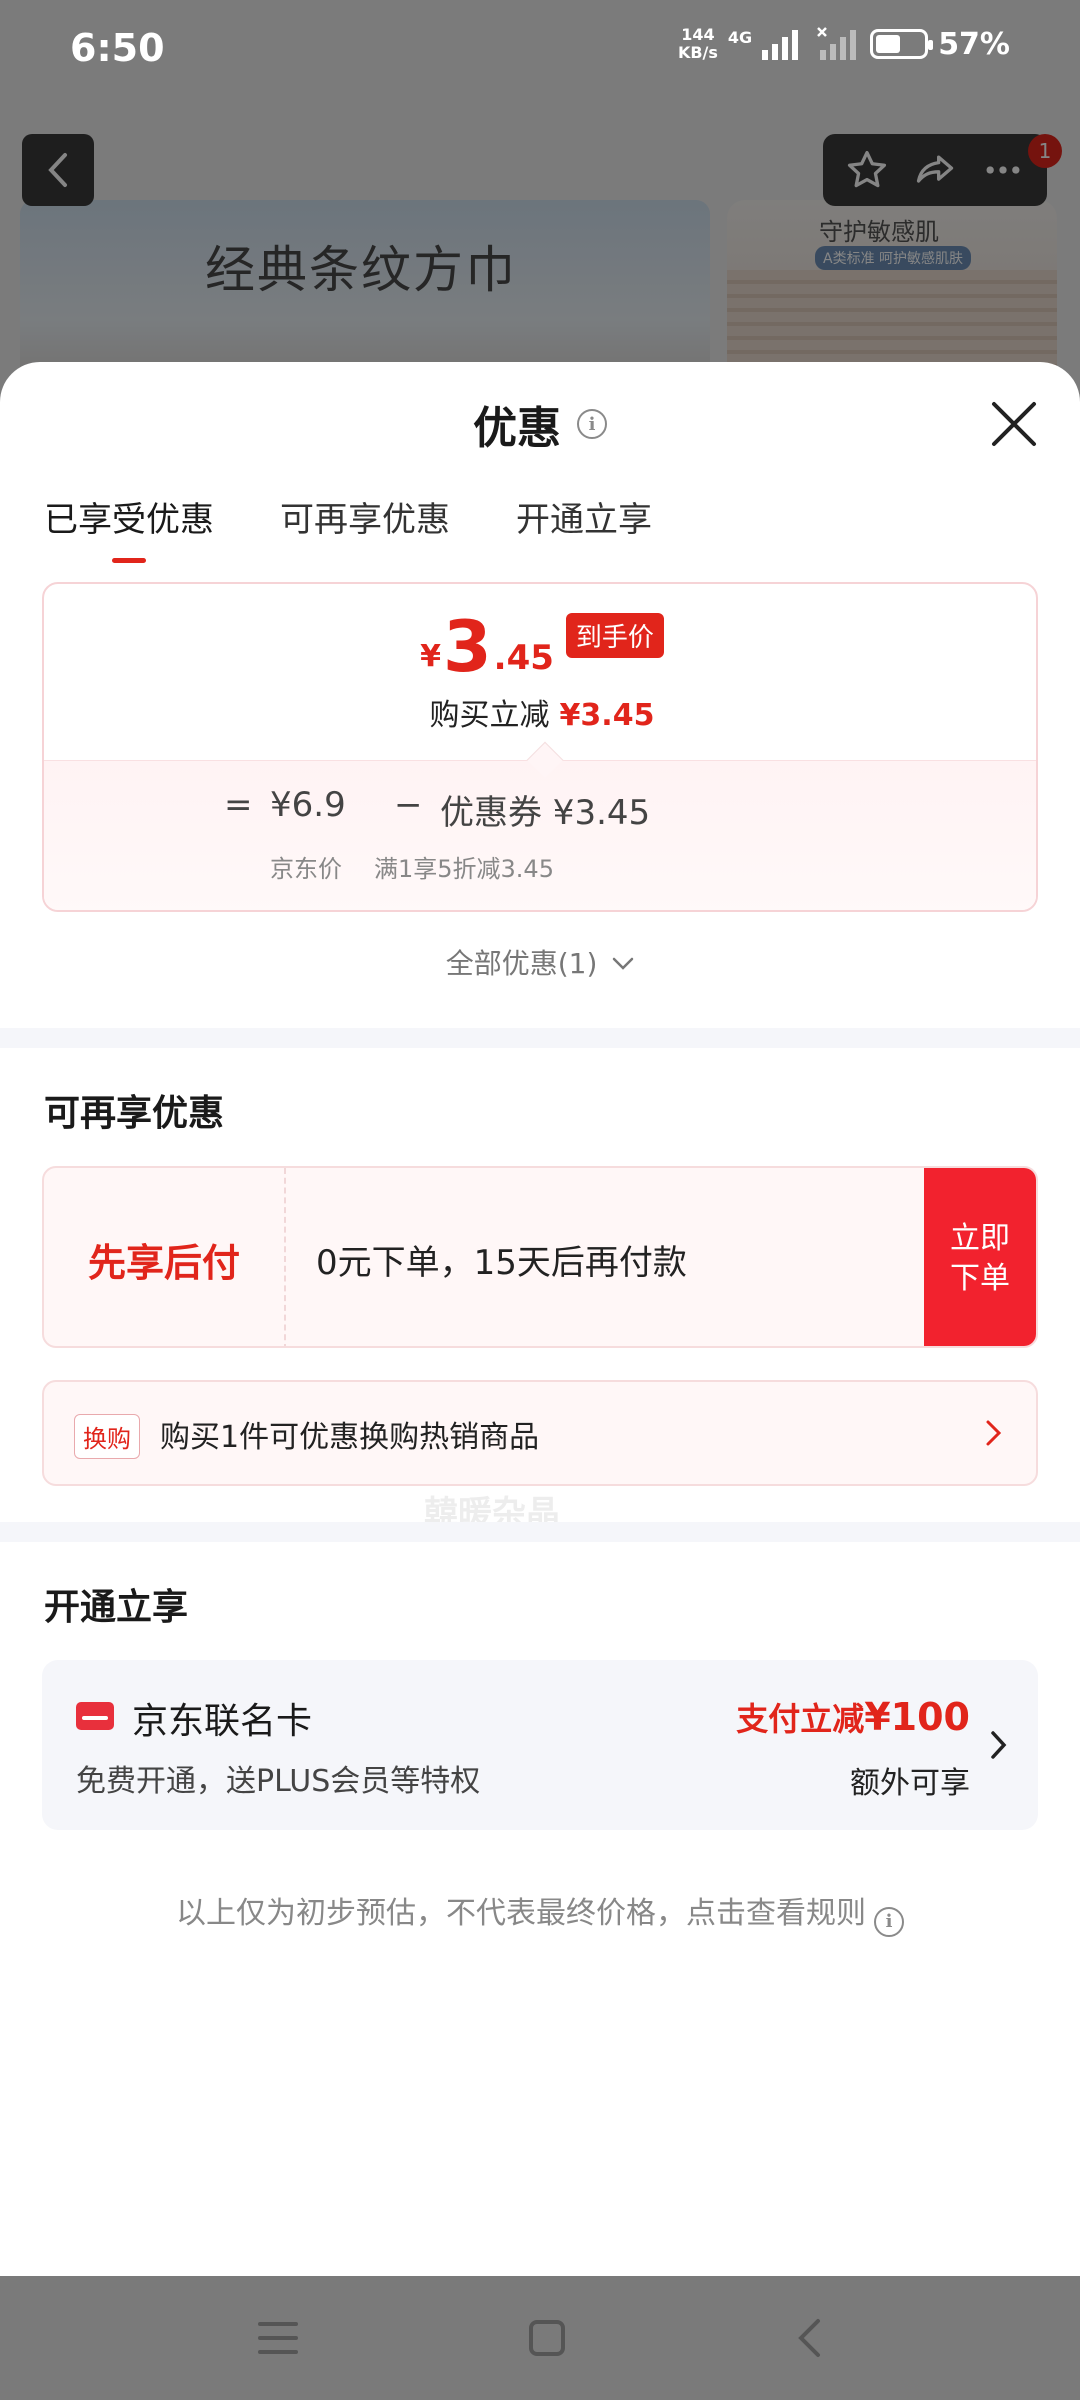 The width and height of the screenshot is (1080, 2400). I want to click on all-promotions-label: 全部优惠(1), so click(521, 963).